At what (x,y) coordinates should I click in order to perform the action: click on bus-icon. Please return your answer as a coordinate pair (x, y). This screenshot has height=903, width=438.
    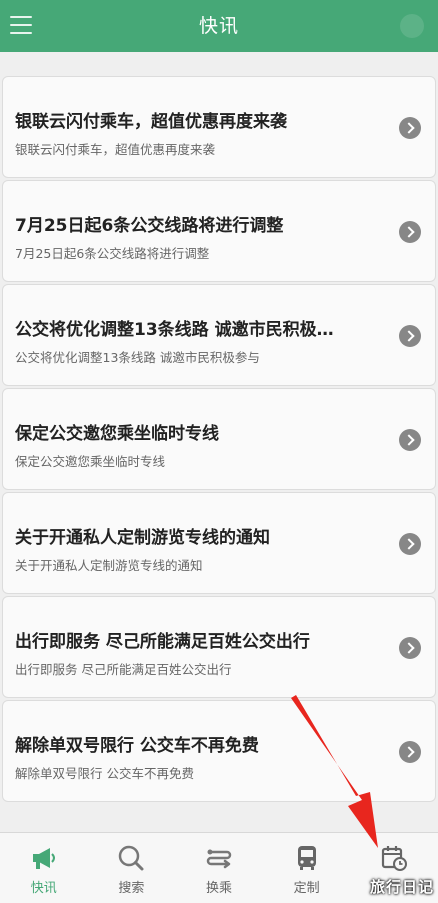
    Looking at the image, I should click on (306, 858).